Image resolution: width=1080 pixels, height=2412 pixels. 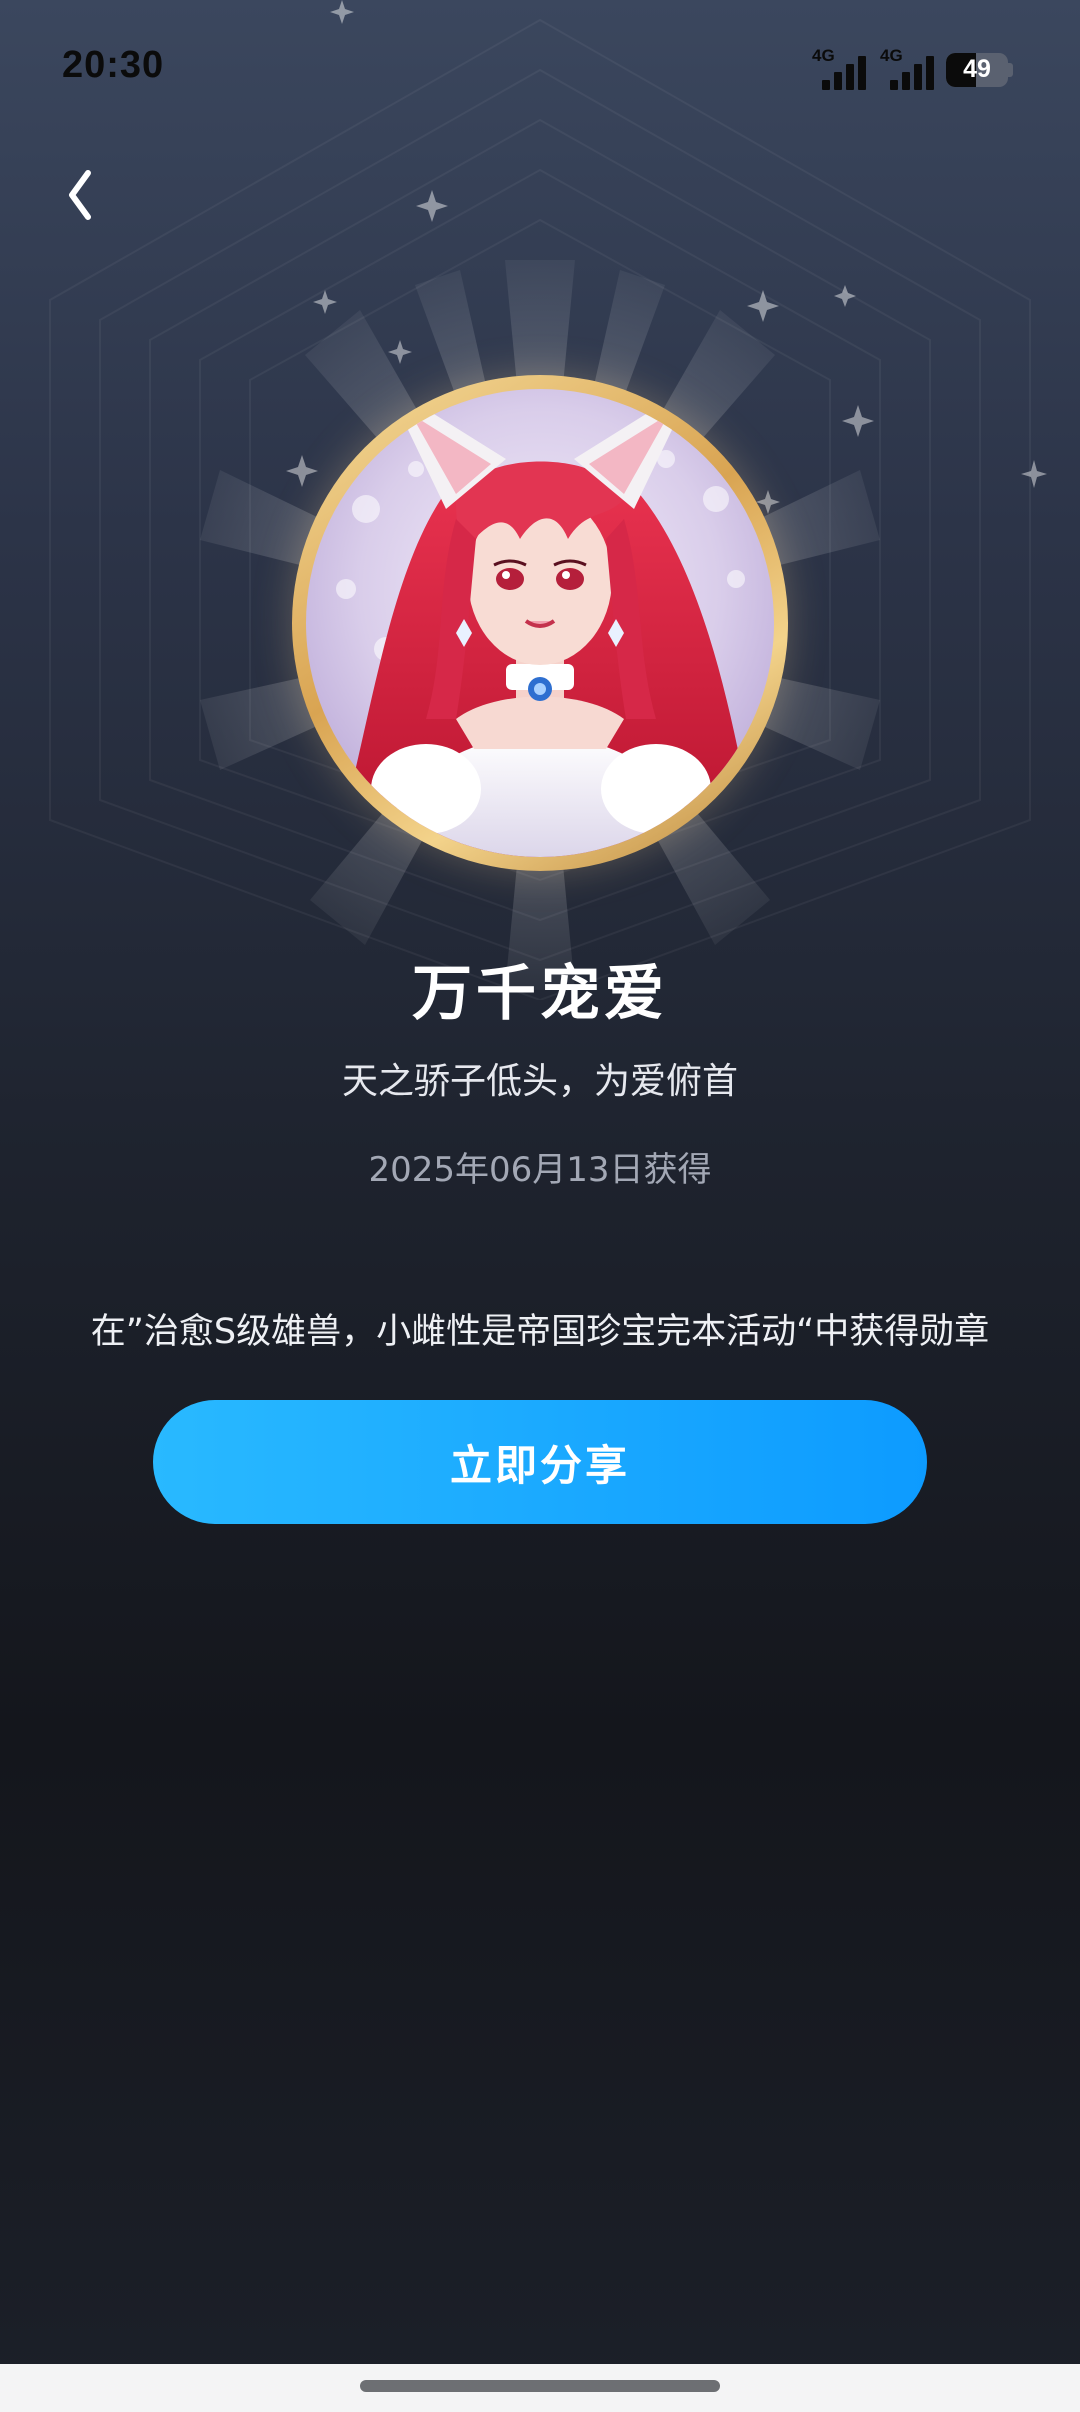 I want to click on anime-girl-portrait-icon, so click(x=540, y=623).